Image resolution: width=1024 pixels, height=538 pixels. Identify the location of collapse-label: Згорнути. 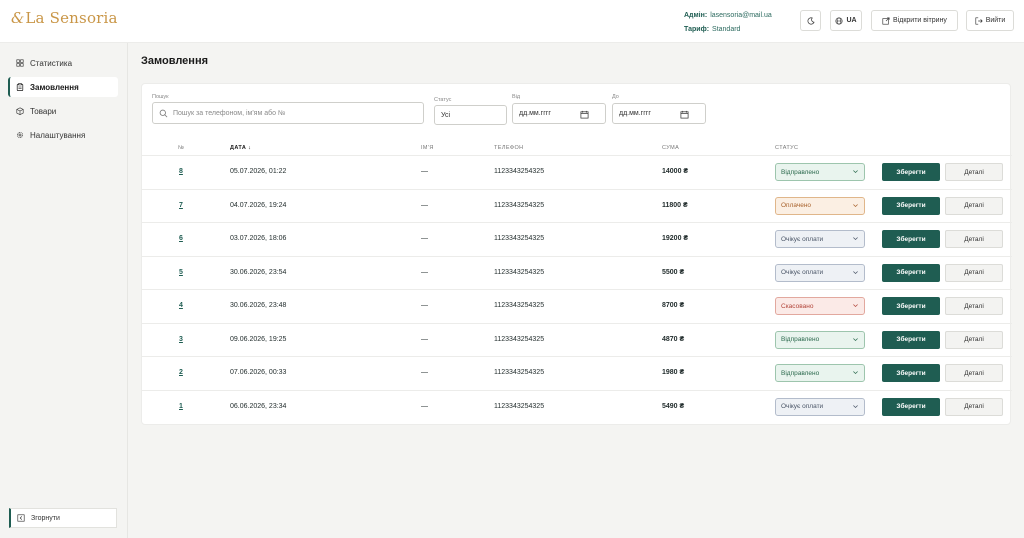
(45, 518).